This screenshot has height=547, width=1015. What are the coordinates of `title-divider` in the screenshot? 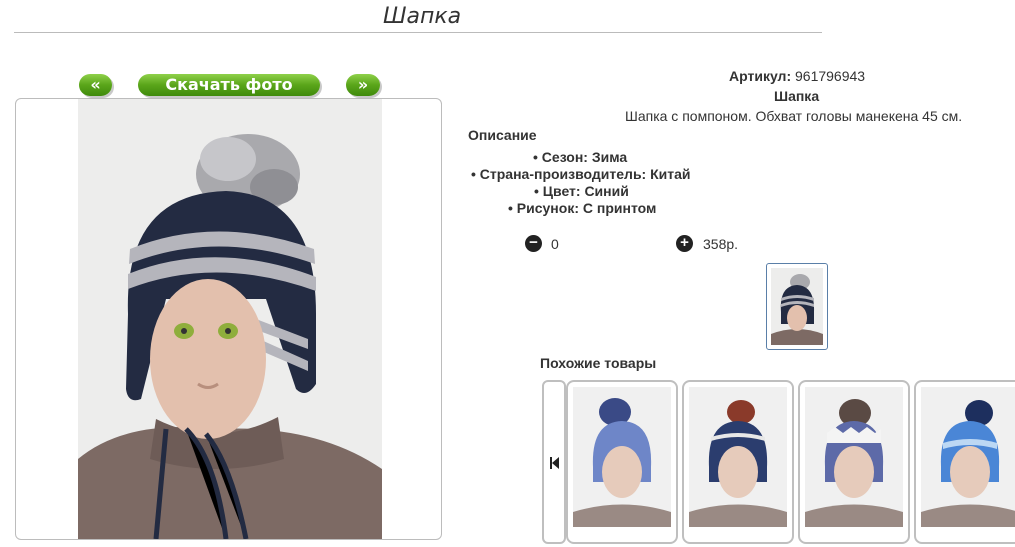 It's located at (418, 32).